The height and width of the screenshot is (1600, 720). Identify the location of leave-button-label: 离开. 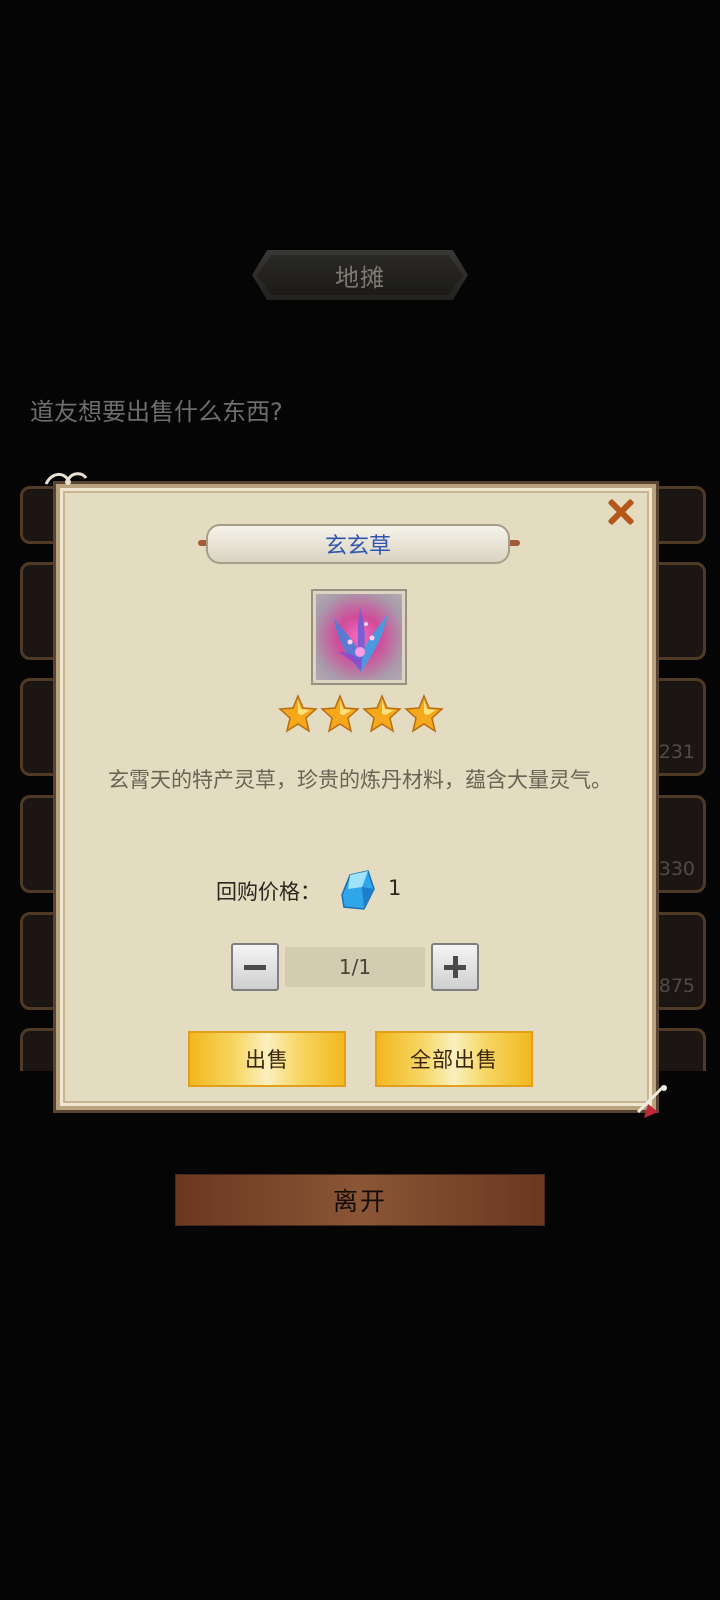
(359, 1201).